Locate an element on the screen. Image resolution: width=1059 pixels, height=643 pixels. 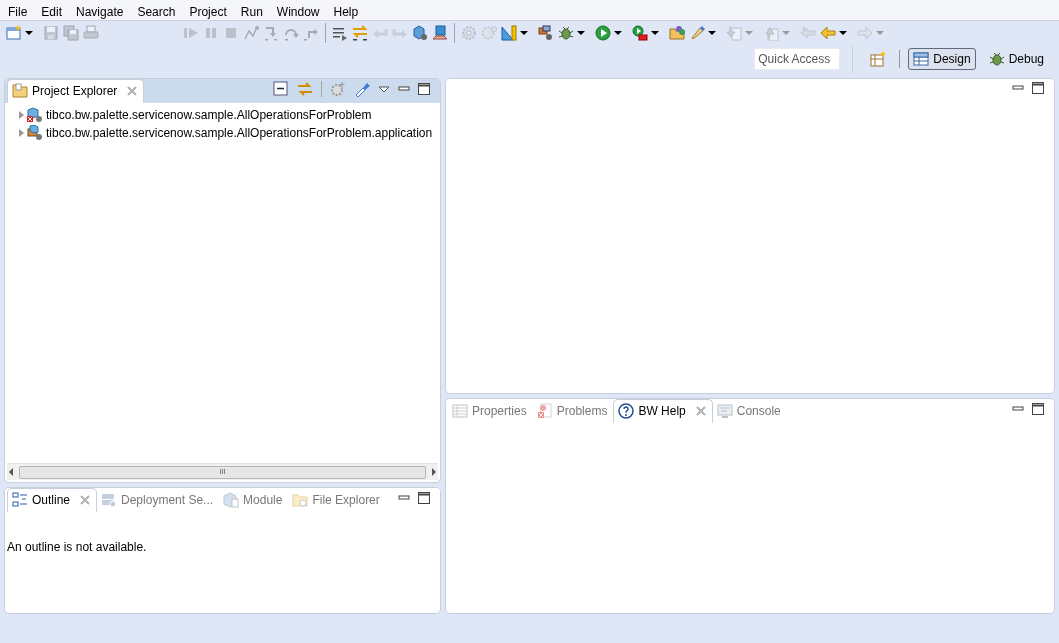
marker-pen-icon is located at coordinates (697, 33).